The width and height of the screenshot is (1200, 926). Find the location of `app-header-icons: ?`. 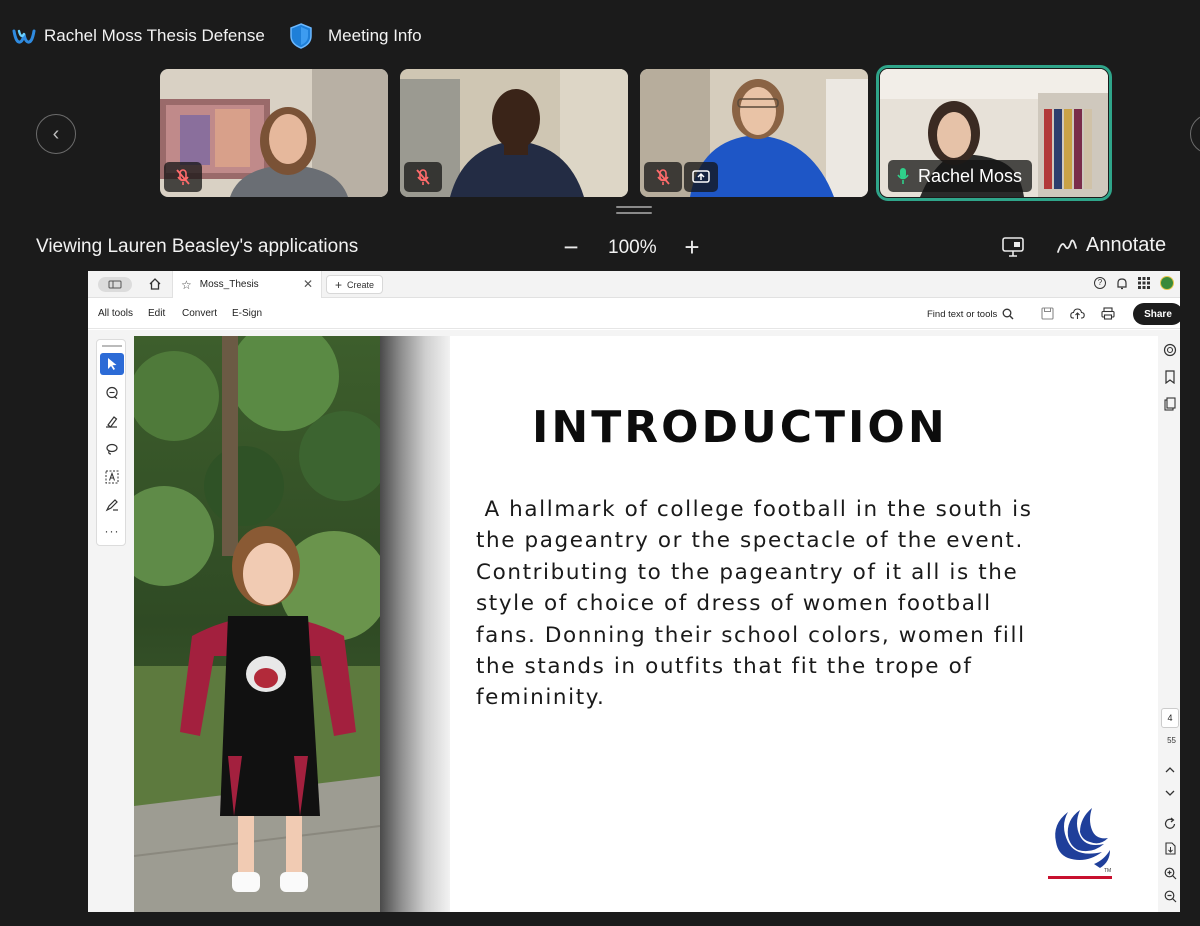

app-header-icons: ? is located at coordinates (1134, 283).